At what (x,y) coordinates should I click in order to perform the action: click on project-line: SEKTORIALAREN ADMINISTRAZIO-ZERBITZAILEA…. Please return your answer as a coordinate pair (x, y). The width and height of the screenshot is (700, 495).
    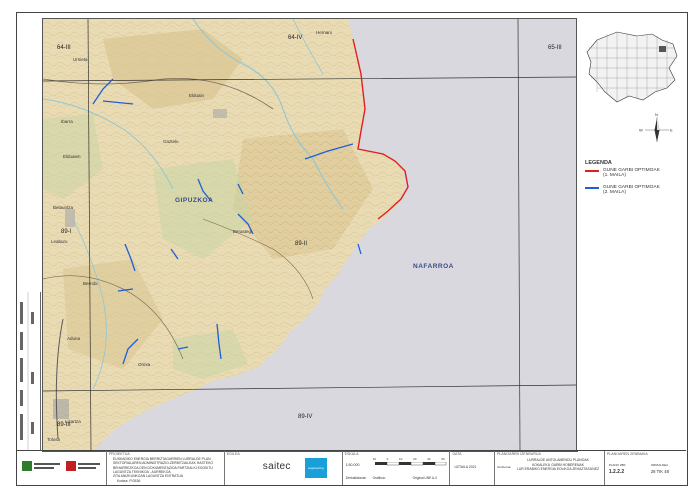
    Looking at the image, I should click on (163, 463).